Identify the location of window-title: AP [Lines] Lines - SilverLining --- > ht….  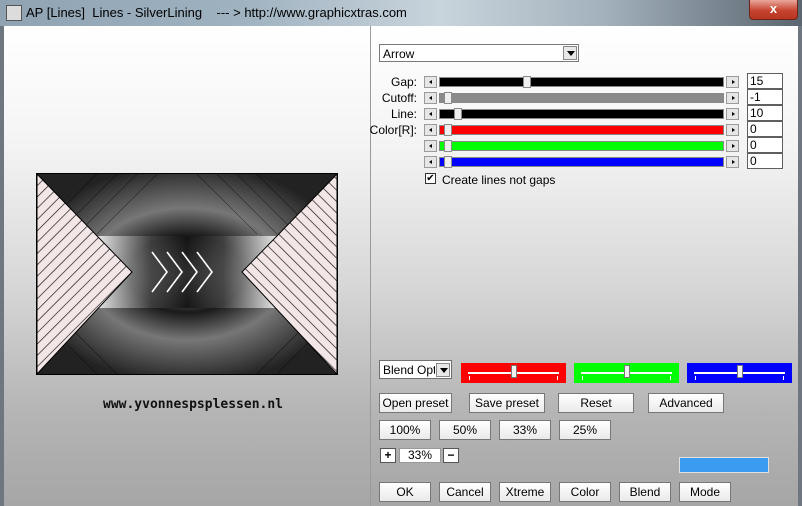
(216, 12).